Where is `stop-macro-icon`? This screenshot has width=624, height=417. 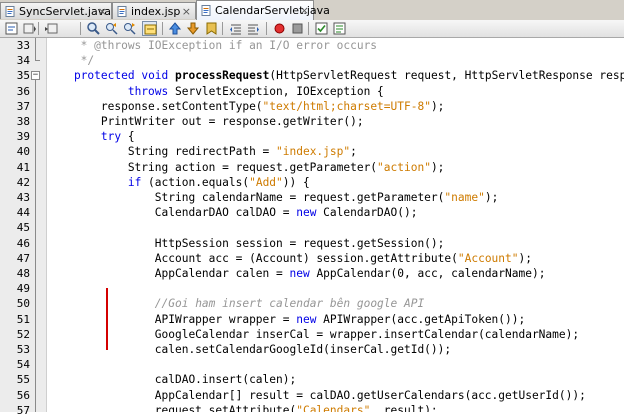
stop-macro-icon is located at coordinates (297, 28).